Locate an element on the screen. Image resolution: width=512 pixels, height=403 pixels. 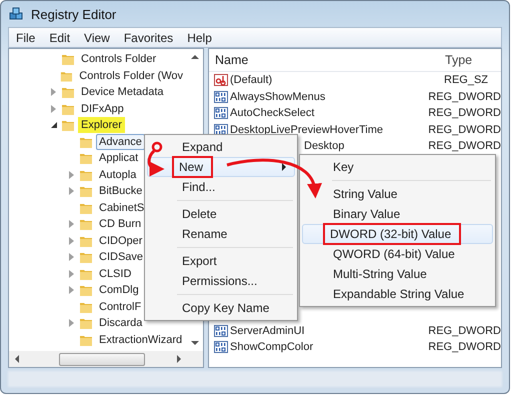
tree-item: CIDOper is located at coordinates (121, 240).